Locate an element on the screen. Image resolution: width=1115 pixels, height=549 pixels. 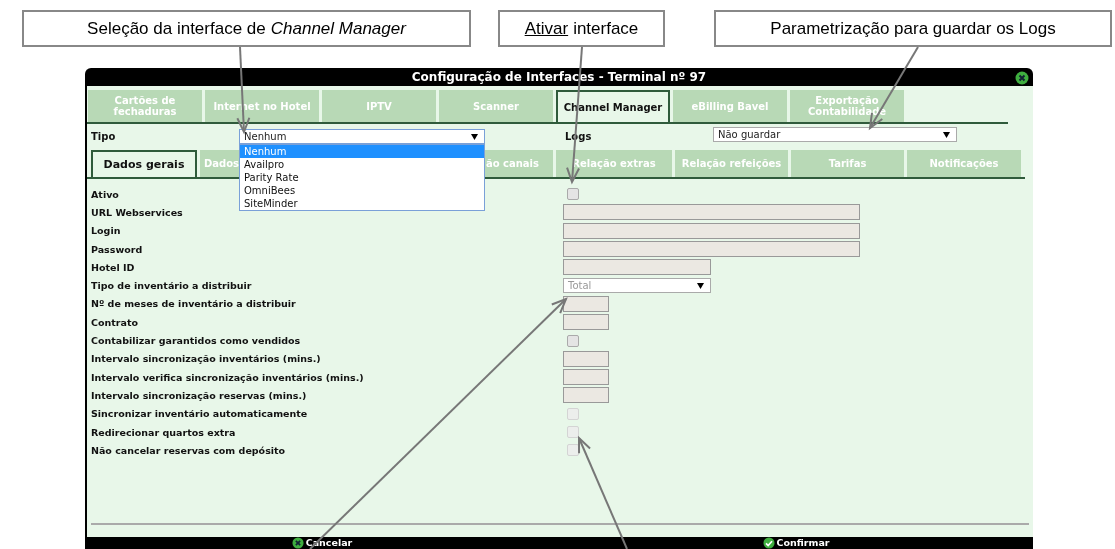
field-label: Password is located at coordinates (117, 249).